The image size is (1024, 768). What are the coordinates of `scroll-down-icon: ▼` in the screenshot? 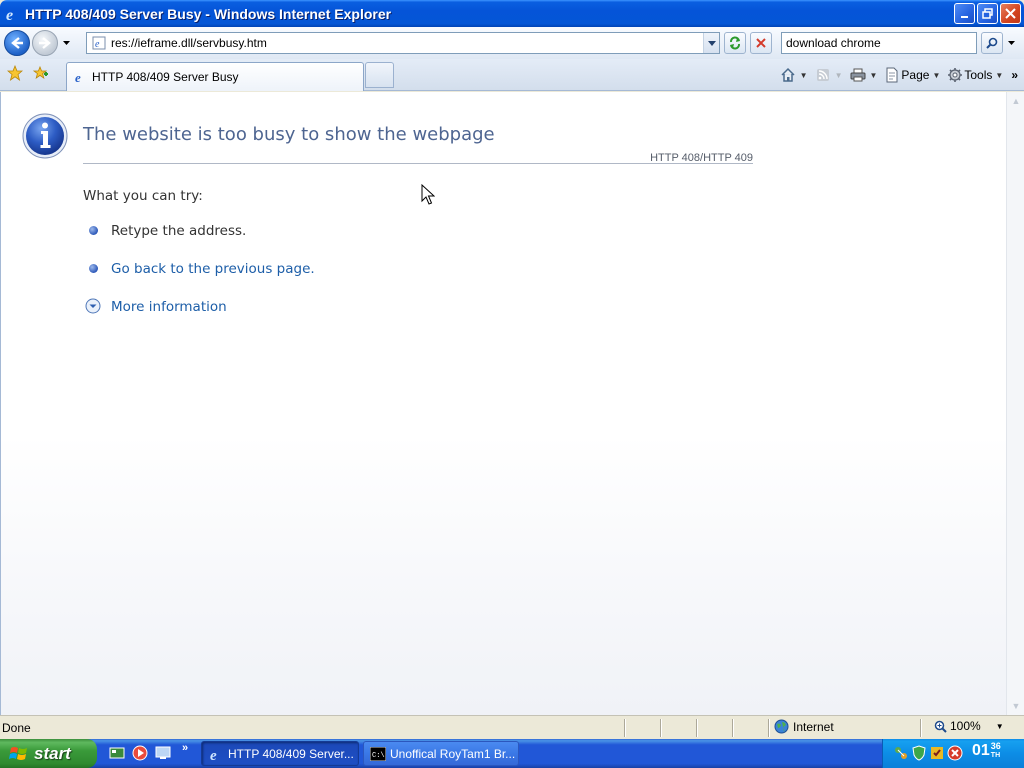 It's located at (1016, 706).